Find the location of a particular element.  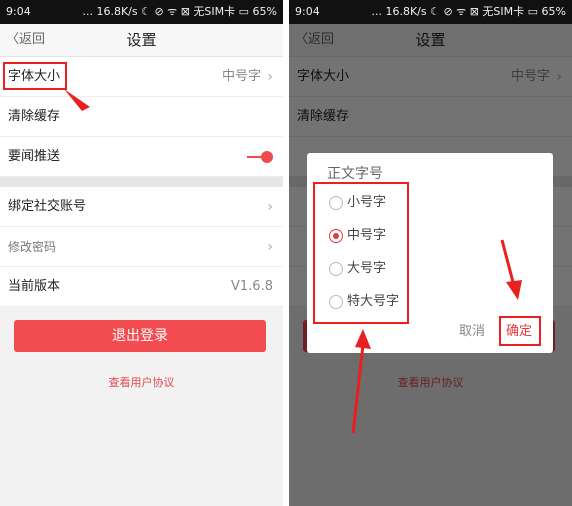

annotation-arrow-up-icon is located at coordinates (361, 381).